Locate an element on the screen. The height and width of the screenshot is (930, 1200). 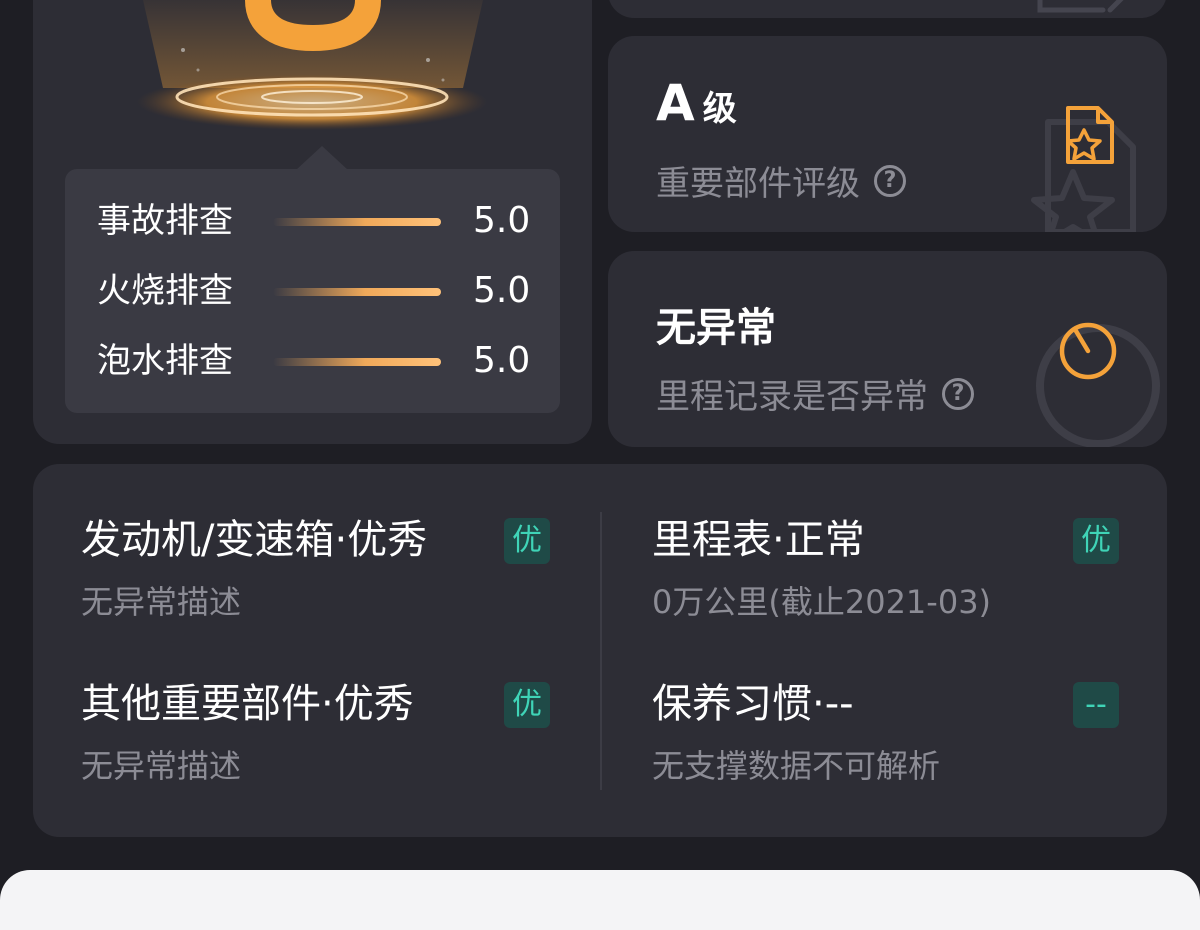
timer-icon is located at coordinates (1088, 351).